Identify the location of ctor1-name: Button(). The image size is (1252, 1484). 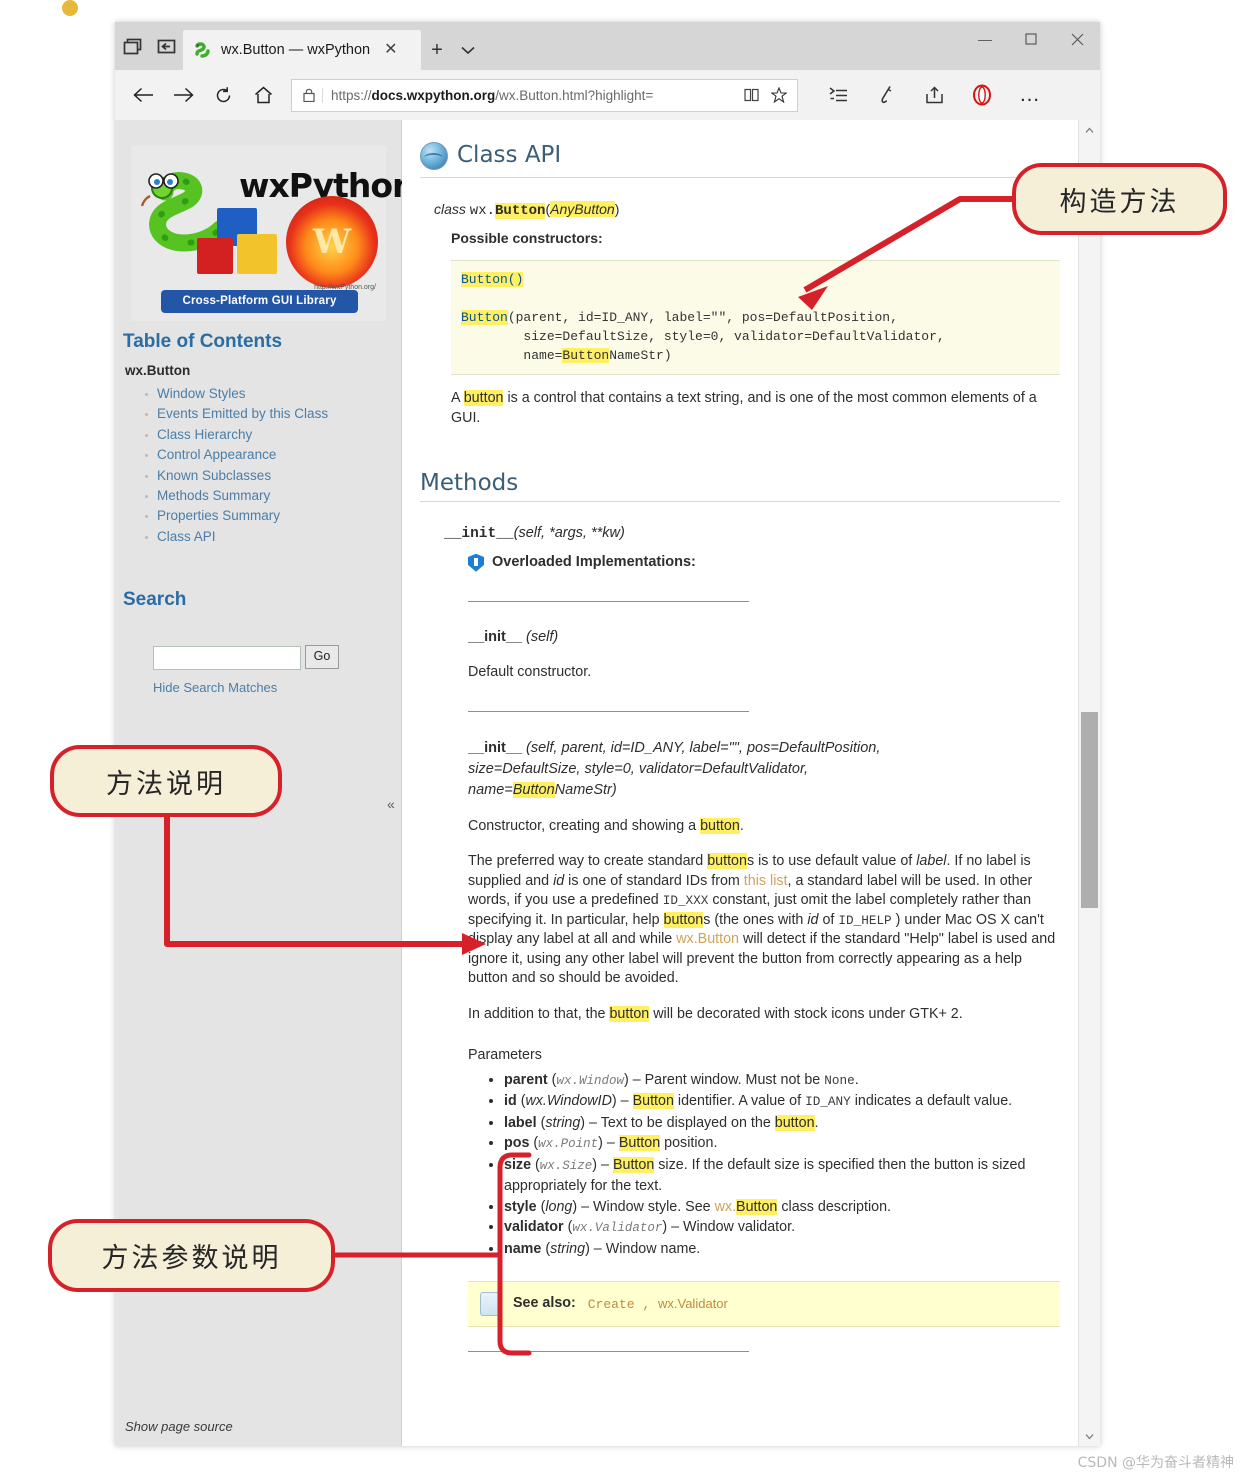
(492, 279).